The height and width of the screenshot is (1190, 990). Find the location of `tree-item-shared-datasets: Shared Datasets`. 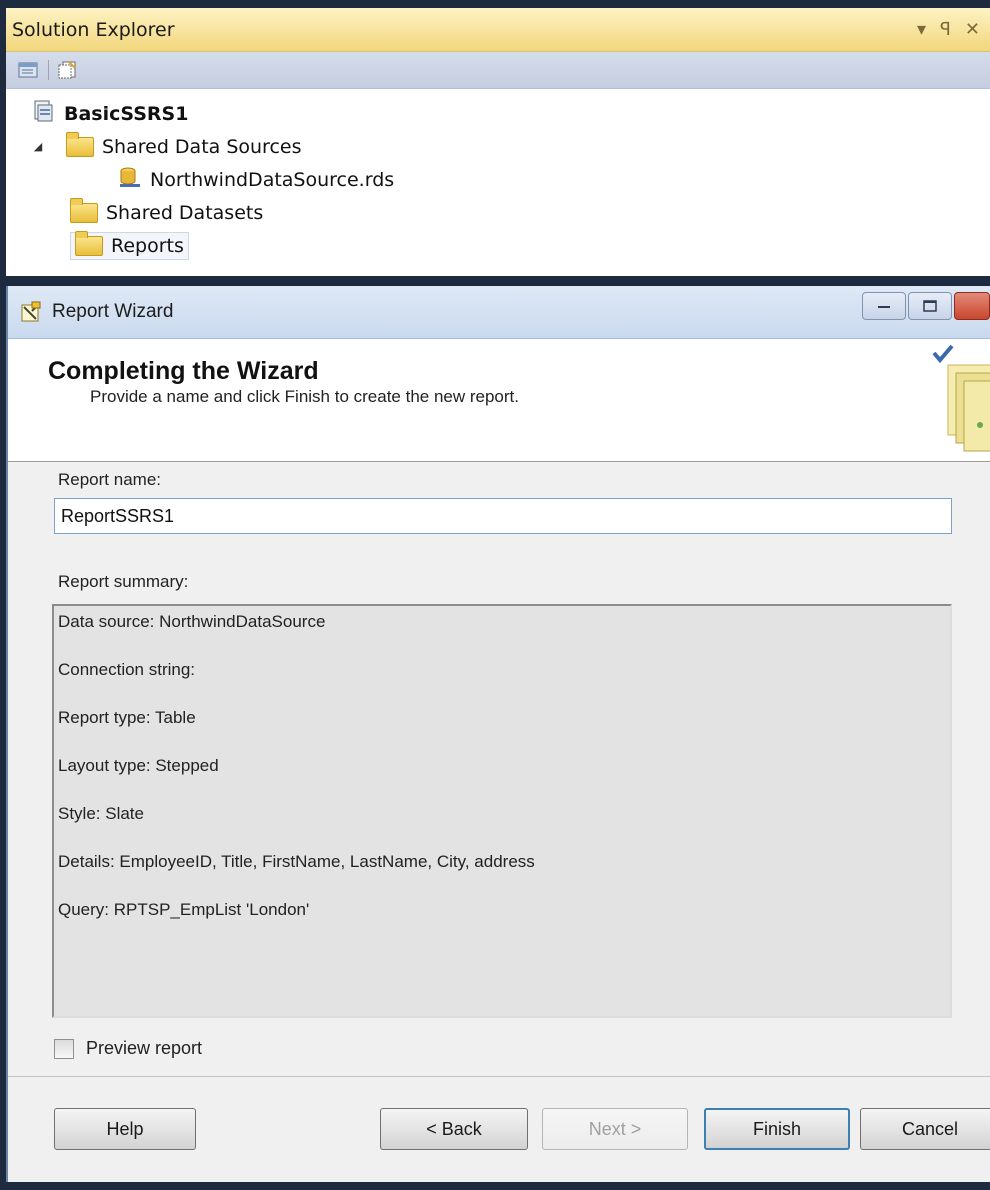

tree-item-shared-datasets: Shared Datasets is located at coordinates (498, 212).